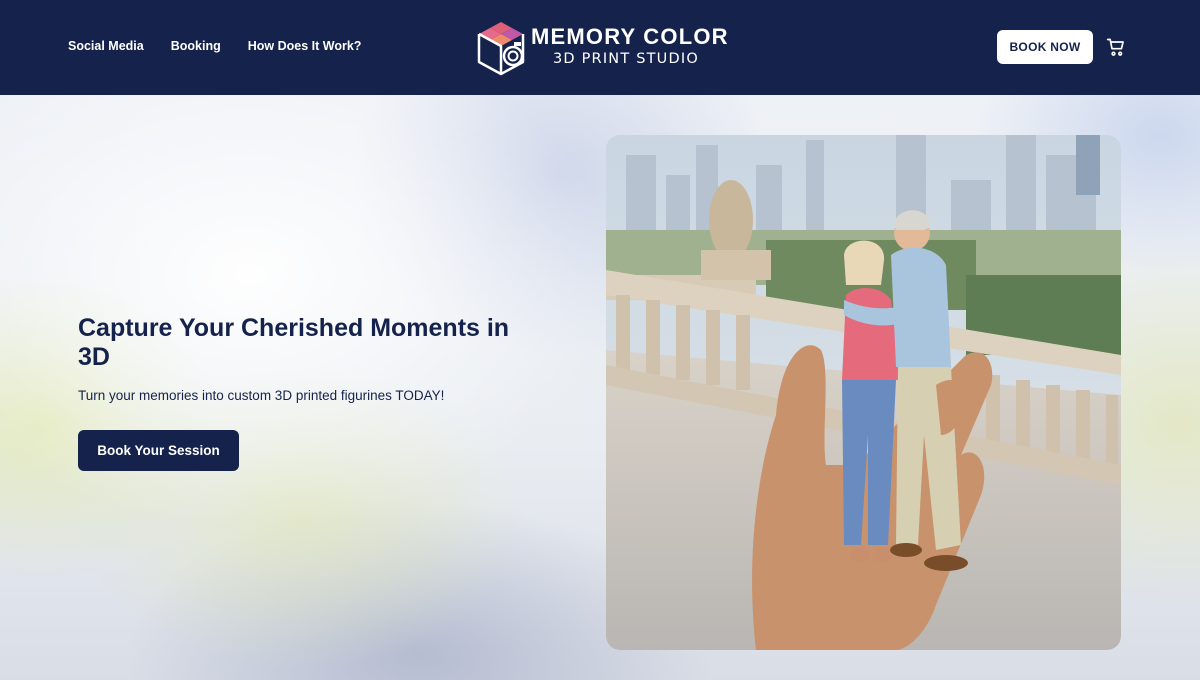  I want to click on hero-headline: Capture Your Cherished Moments in 3D, so click(294, 342).